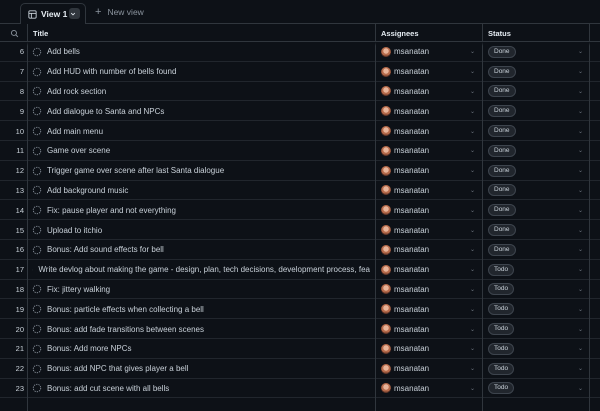  I want to click on row-title-cell: Bonus: Add more NPCs, so click(201, 349).